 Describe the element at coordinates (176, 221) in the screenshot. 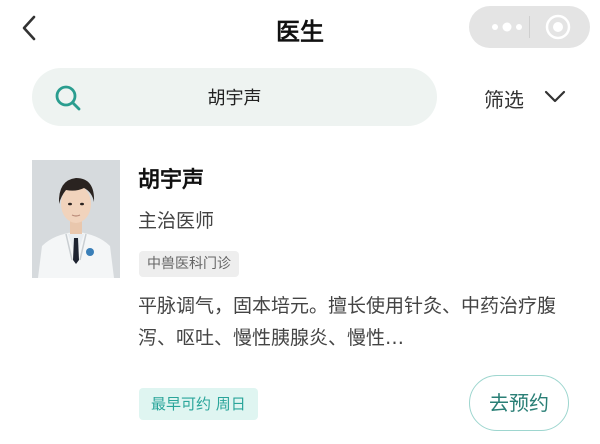

I see `doctor-title: 主治医师` at that location.